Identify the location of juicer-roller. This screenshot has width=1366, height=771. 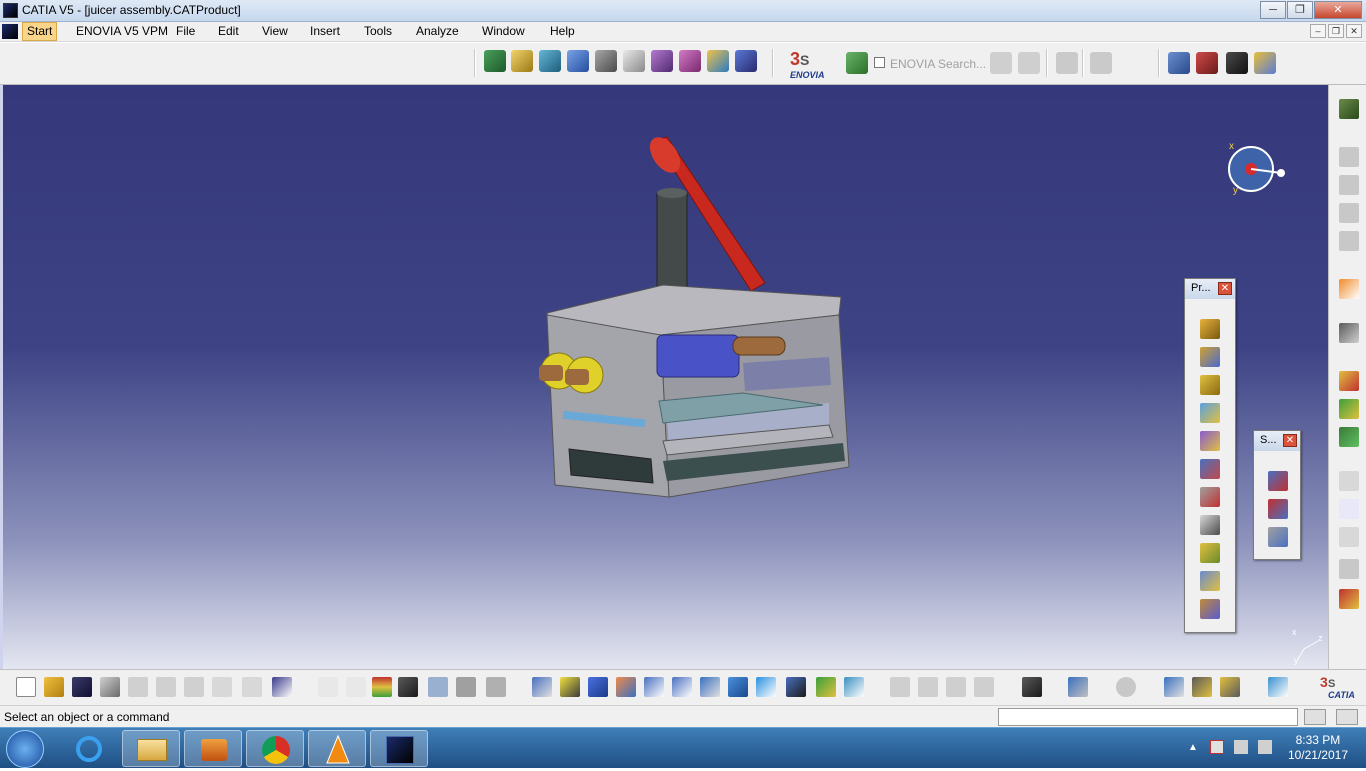
(698, 356).